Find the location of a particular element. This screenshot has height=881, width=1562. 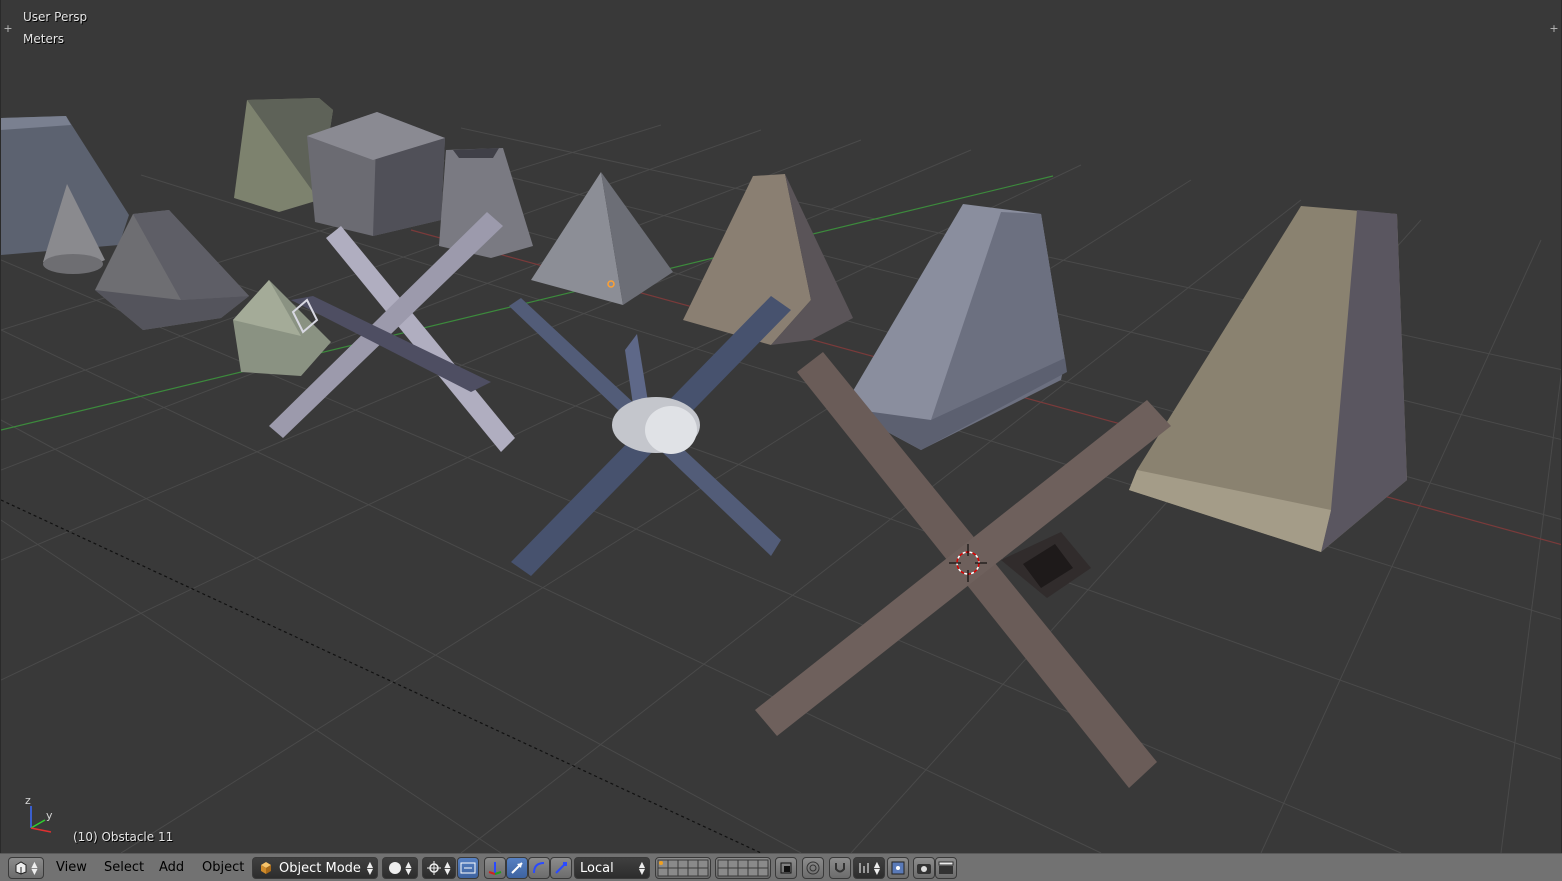

proportional-edit-button is located at coordinates (813, 868).